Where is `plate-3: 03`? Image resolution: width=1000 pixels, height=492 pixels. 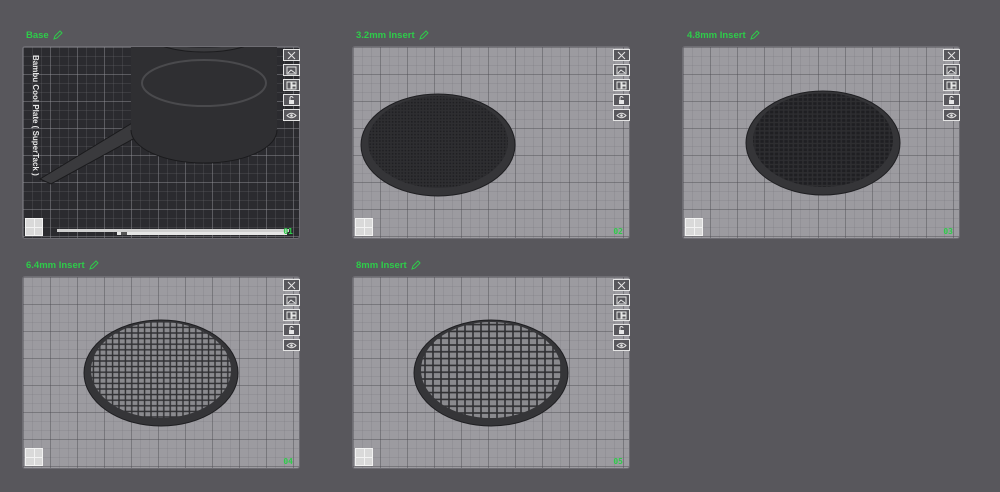
plate-3: 03 is located at coordinates (821, 142).